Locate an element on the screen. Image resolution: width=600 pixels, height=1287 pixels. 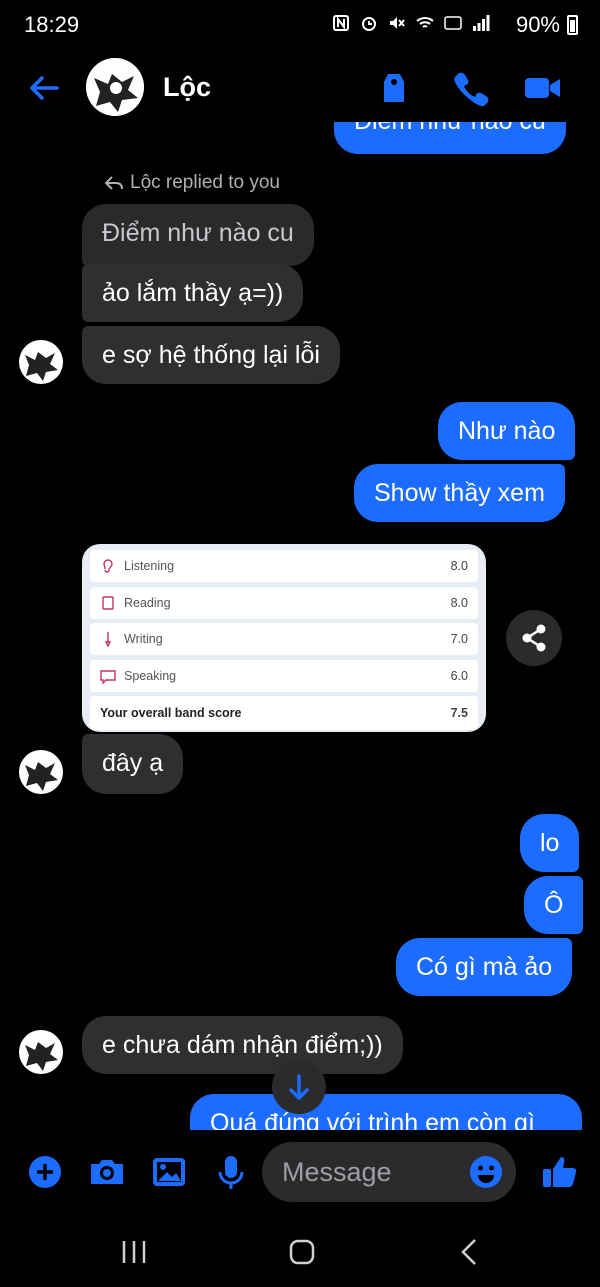
battery-icon is located at coordinates (572, 25).